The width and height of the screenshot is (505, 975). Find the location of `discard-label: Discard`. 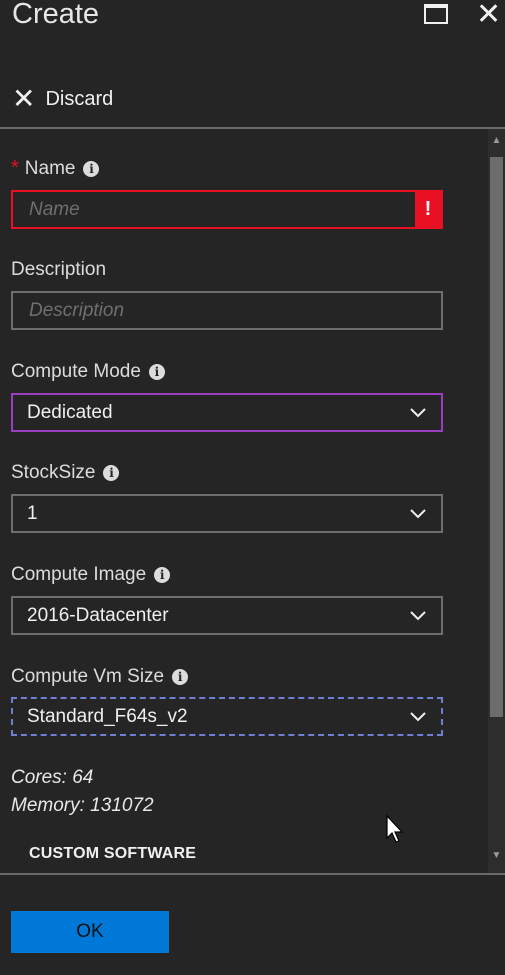

discard-label: Discard is located at coordinates (79, 98).